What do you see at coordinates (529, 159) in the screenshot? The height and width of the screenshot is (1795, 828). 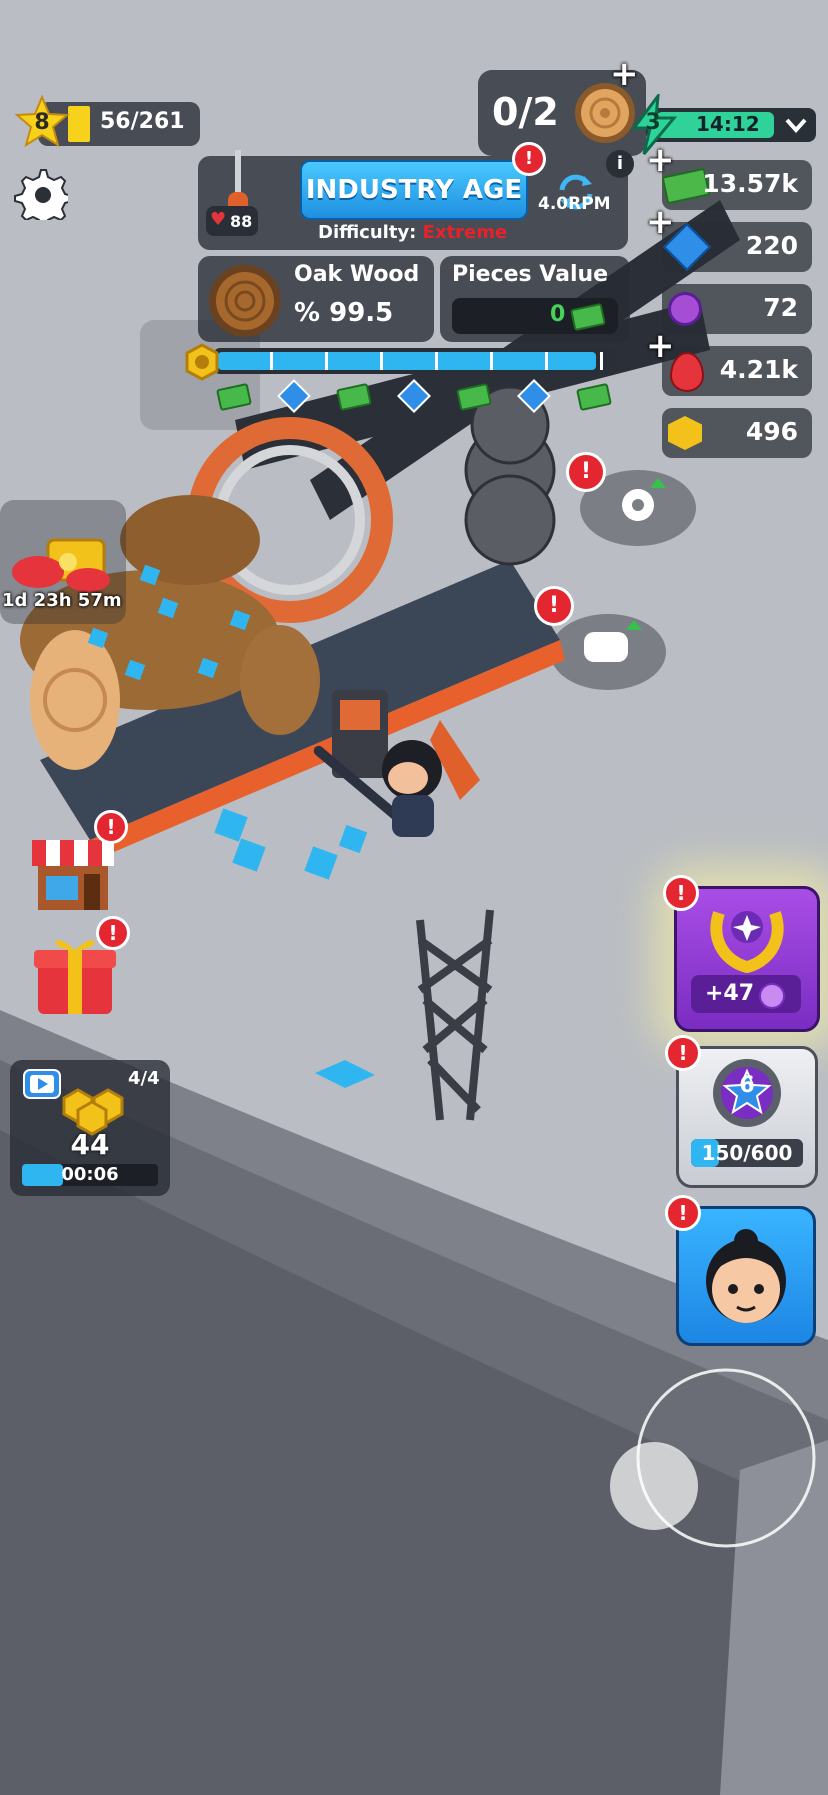 I see `industry-alert-badge: !` at bounding box center [529, 159].